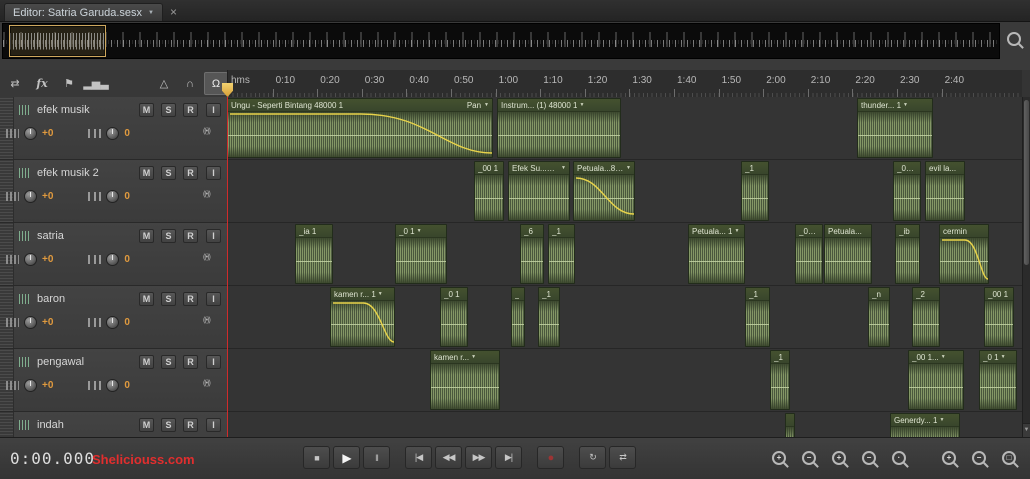 This screenshot has height=479, width=1030. I want to click on audio-clip-kamen-r: kamen r... ▼, so click(465, 380).